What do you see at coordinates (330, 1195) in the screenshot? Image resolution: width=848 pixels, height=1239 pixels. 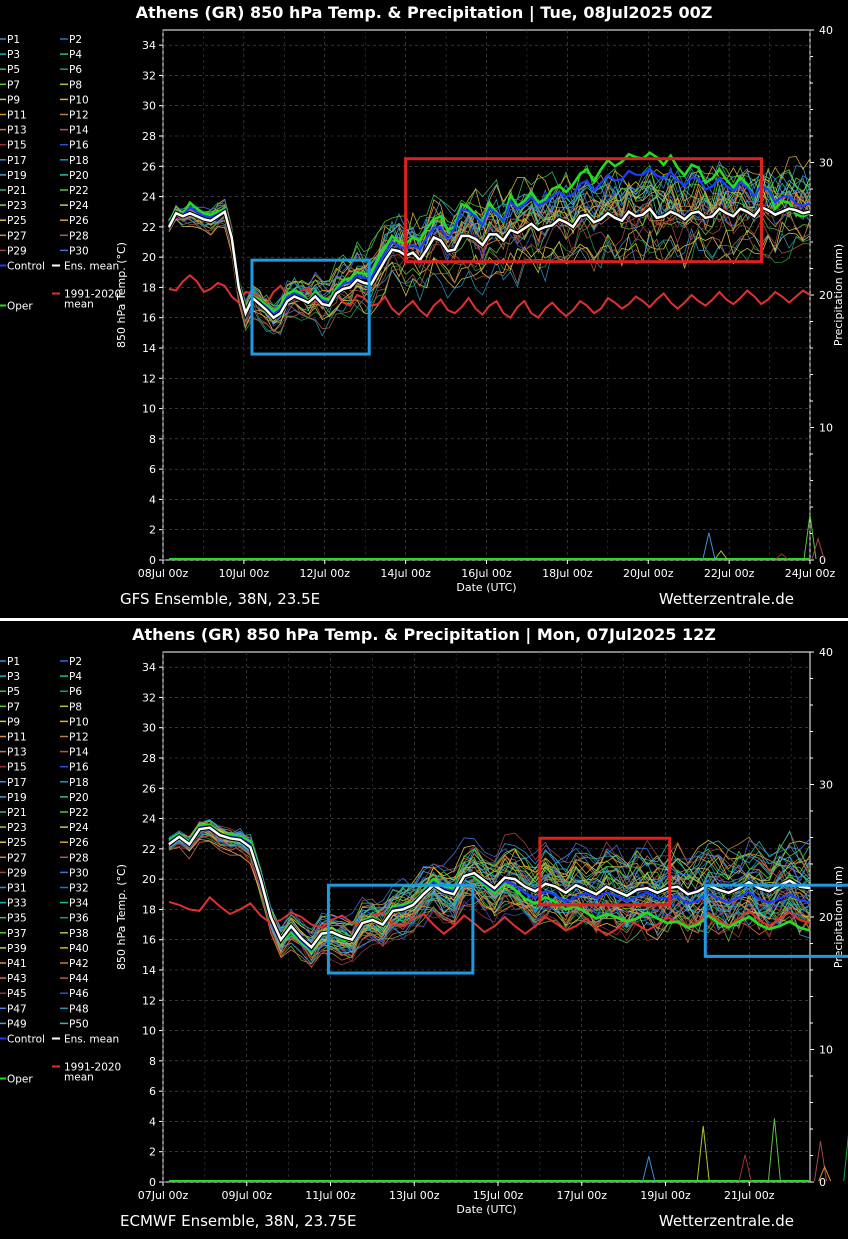 I see `x-tick-label: 11Jul 00z` at bounding box center [330, 1195].